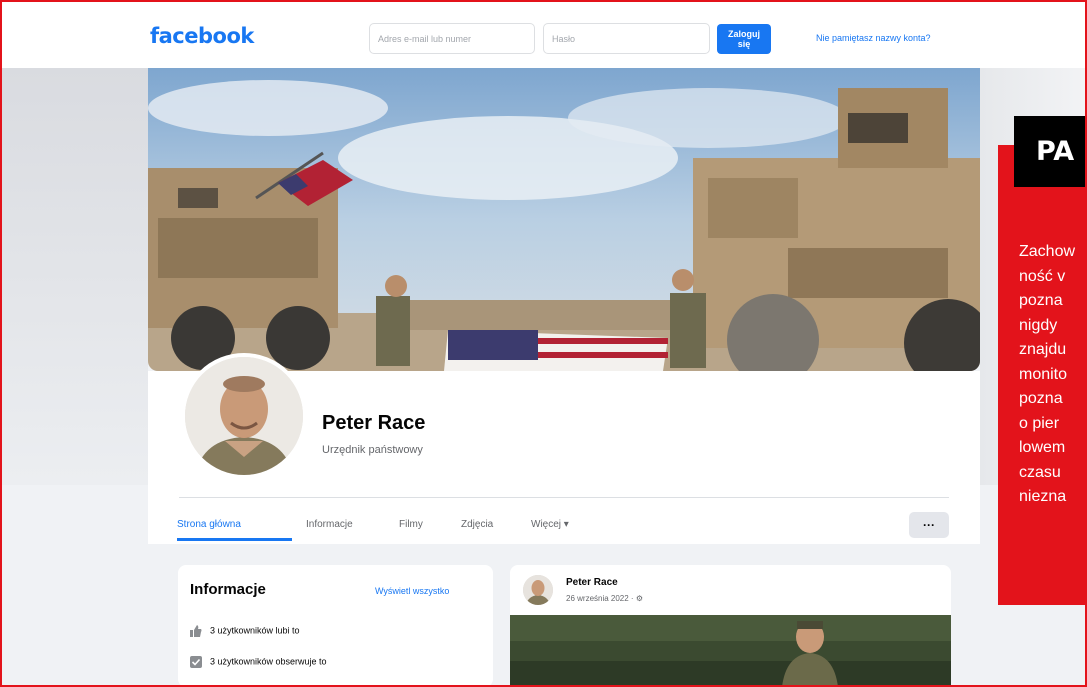  Describe the element at coordinates (730, 651) in the screenshot. I see `post-image` at that location.